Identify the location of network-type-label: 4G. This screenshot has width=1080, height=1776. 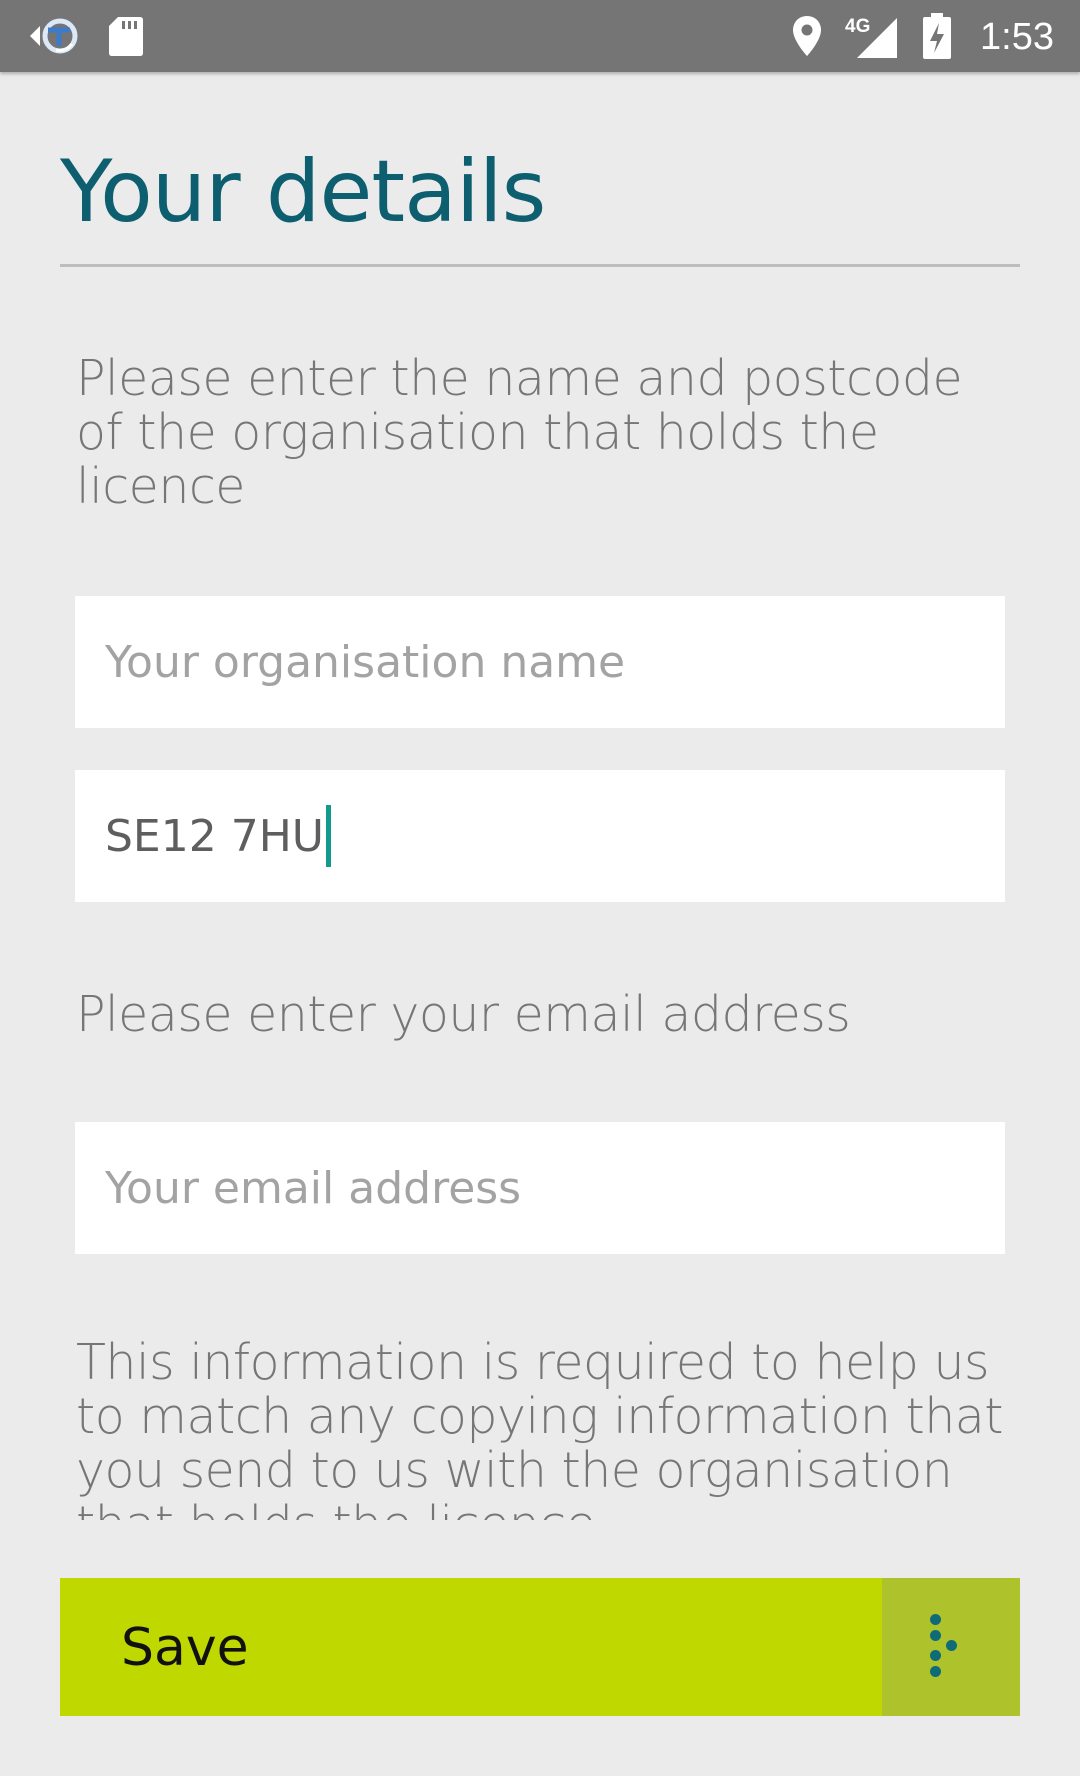
(857, 26).